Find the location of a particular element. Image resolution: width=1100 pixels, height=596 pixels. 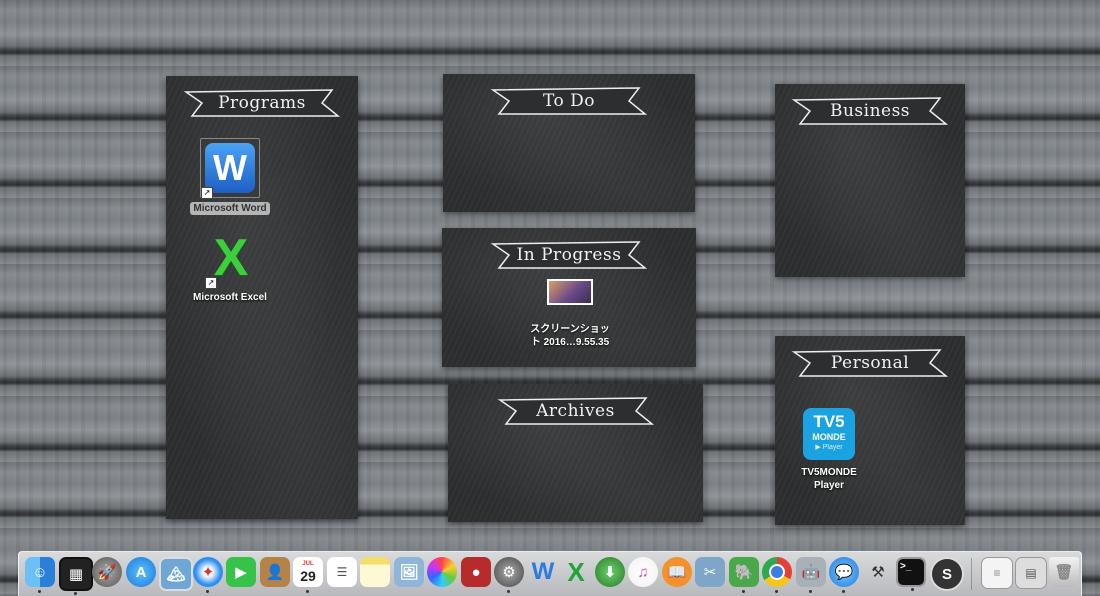

chrome-icon is located at coordinates (777, 575).